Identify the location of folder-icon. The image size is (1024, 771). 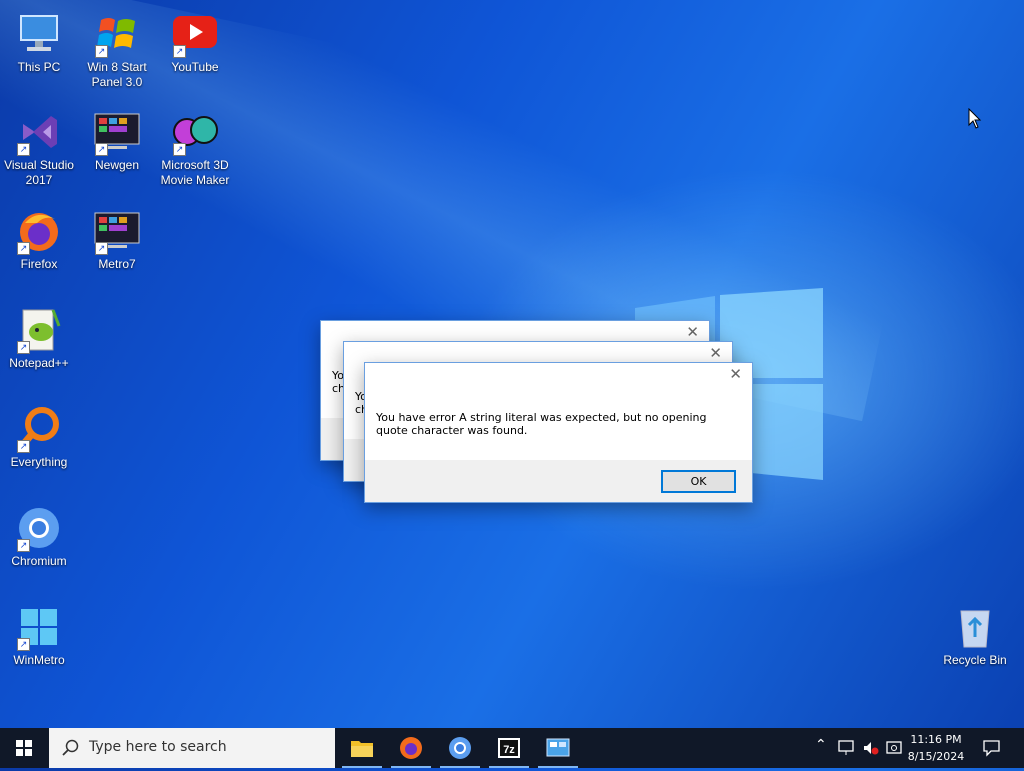
(362, 749).